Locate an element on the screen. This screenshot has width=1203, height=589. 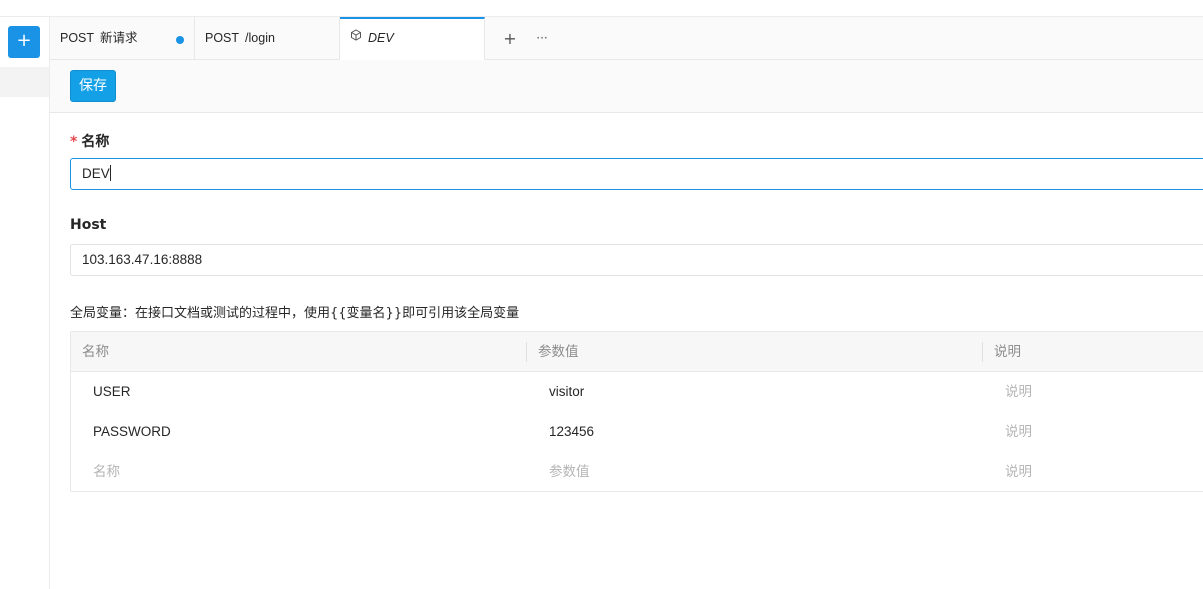
tab-post-login: POST/login is located at coordinates (267, 38).